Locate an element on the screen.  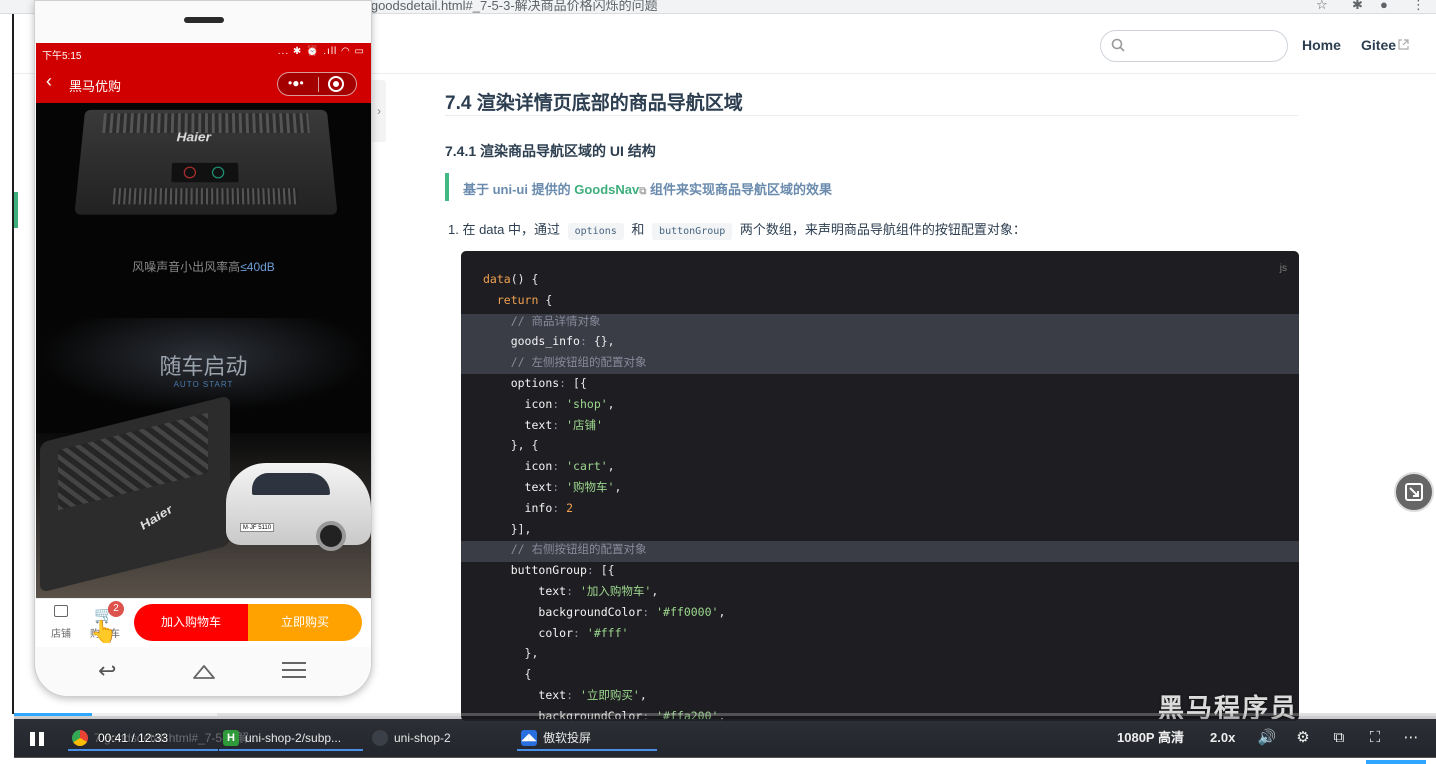
goods-nav: 店铺 🛒 2 购物车 👆 加入购物车 立即购买 is located at coordinates (203, 622).